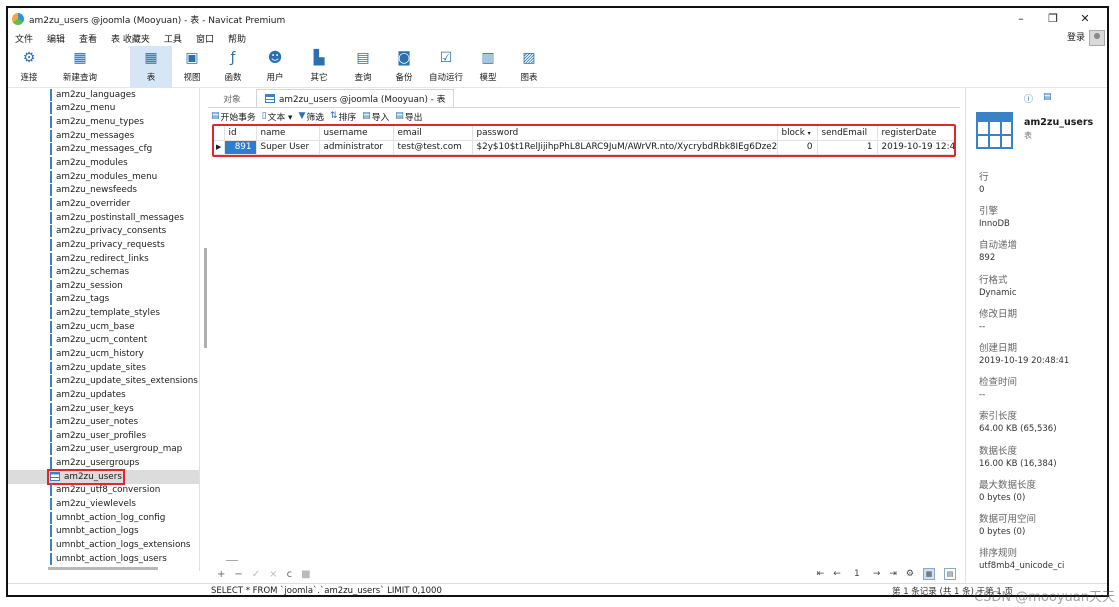 The width and height of the screenshot is (1119, 607). Describe the element at coordinates (103, 341) in the screenshot. I see `navigator-item: am2zu_ucm_content` at that location.